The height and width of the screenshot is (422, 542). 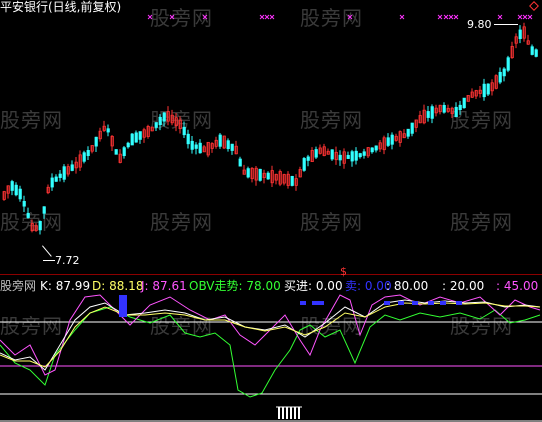 What do you see at coordinates (313, 286) in the screenshot?
I see `legend-buy: 买进: 0.00` at bounding box center [313, 286].